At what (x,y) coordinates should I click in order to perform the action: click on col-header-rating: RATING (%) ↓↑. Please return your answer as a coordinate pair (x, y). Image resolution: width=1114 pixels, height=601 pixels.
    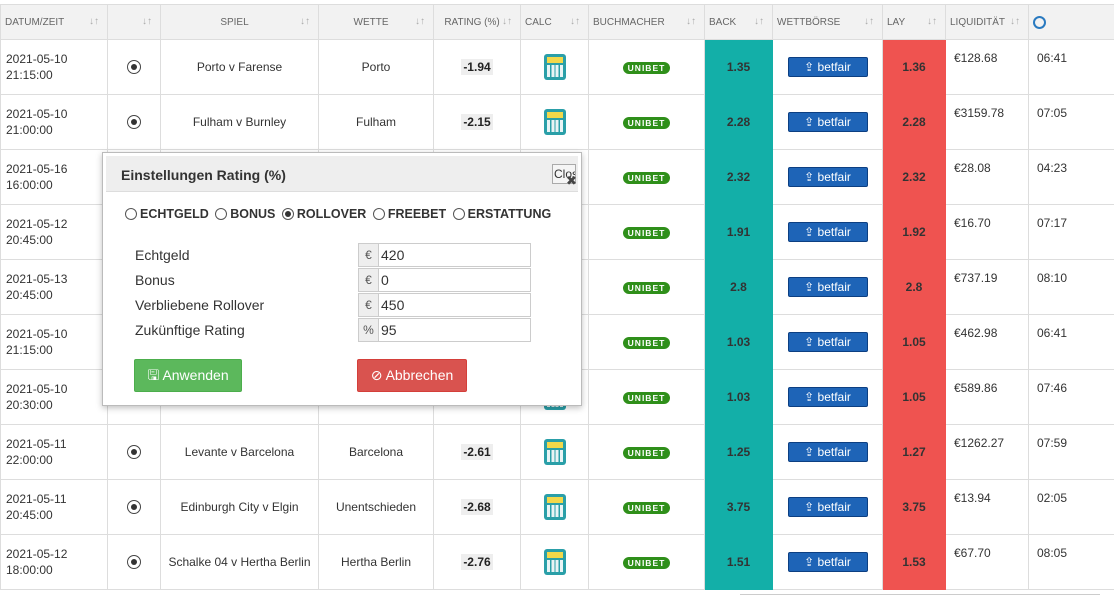
    Looking at the image, I should click on (477, 22).